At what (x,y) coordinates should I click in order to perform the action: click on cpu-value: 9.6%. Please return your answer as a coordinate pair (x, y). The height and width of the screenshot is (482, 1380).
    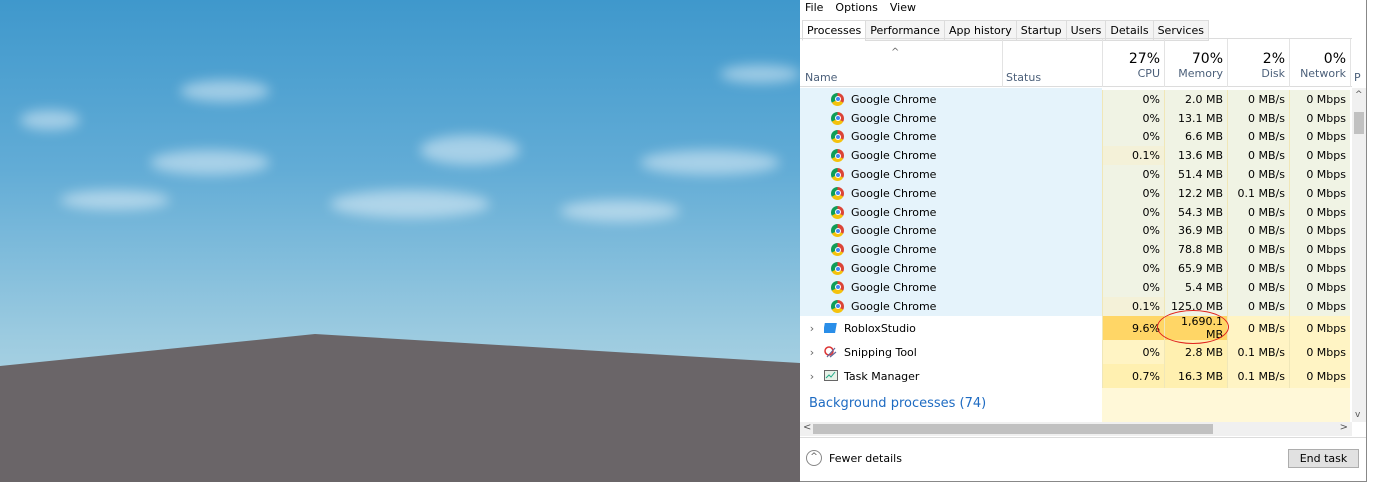
    Looking at the image, I should click on (1133, 328).